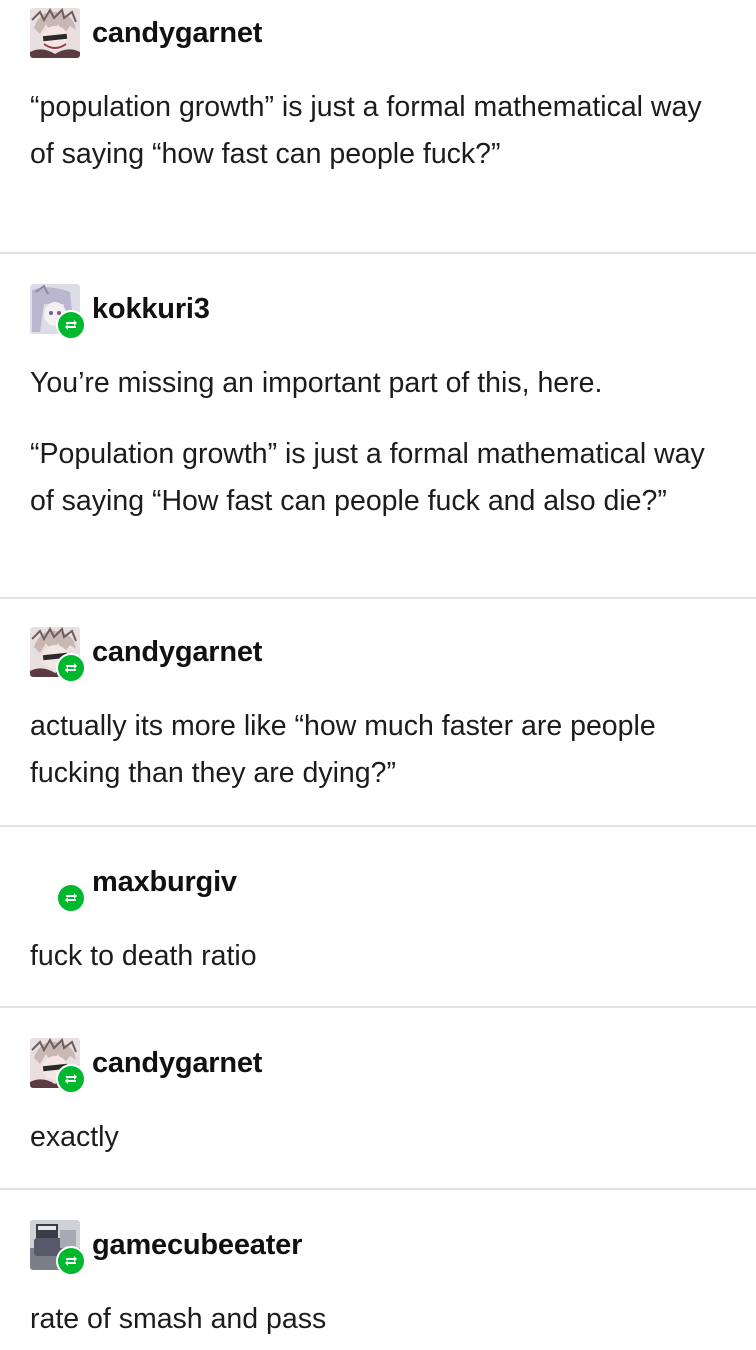 The image size is (756, 1350). I want to click on post-body: rate of smash and pass, so click(381, 1319).